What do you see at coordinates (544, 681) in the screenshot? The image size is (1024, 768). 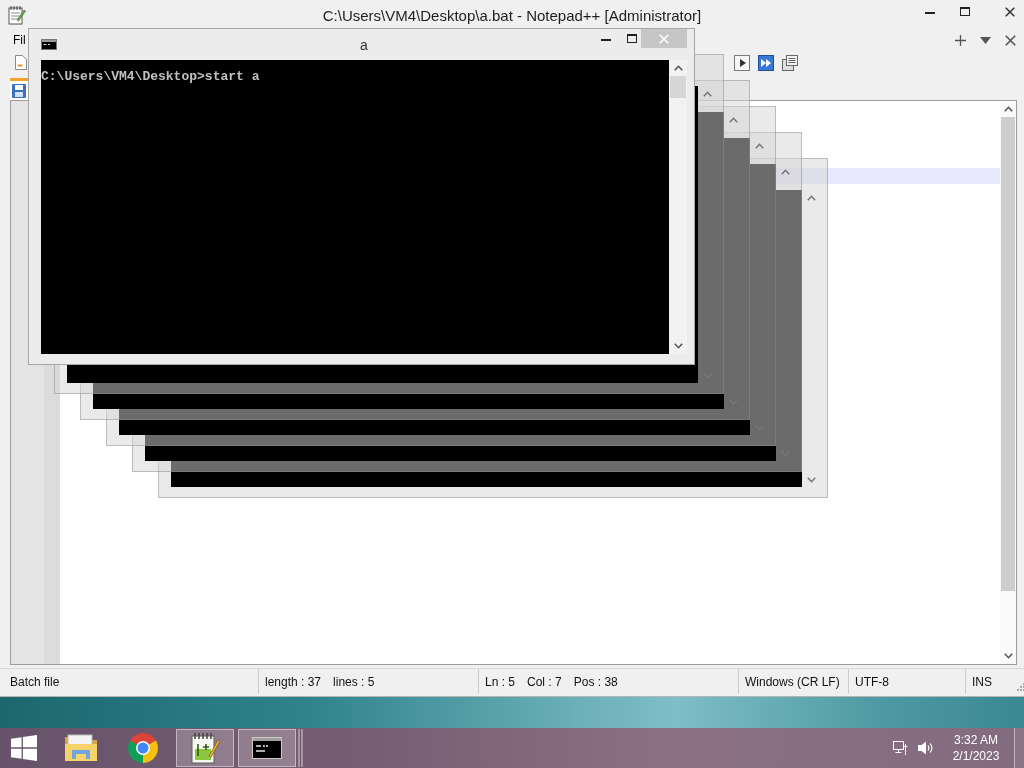 I see `status-text: Col : 7` at bounding box center [544, 681].